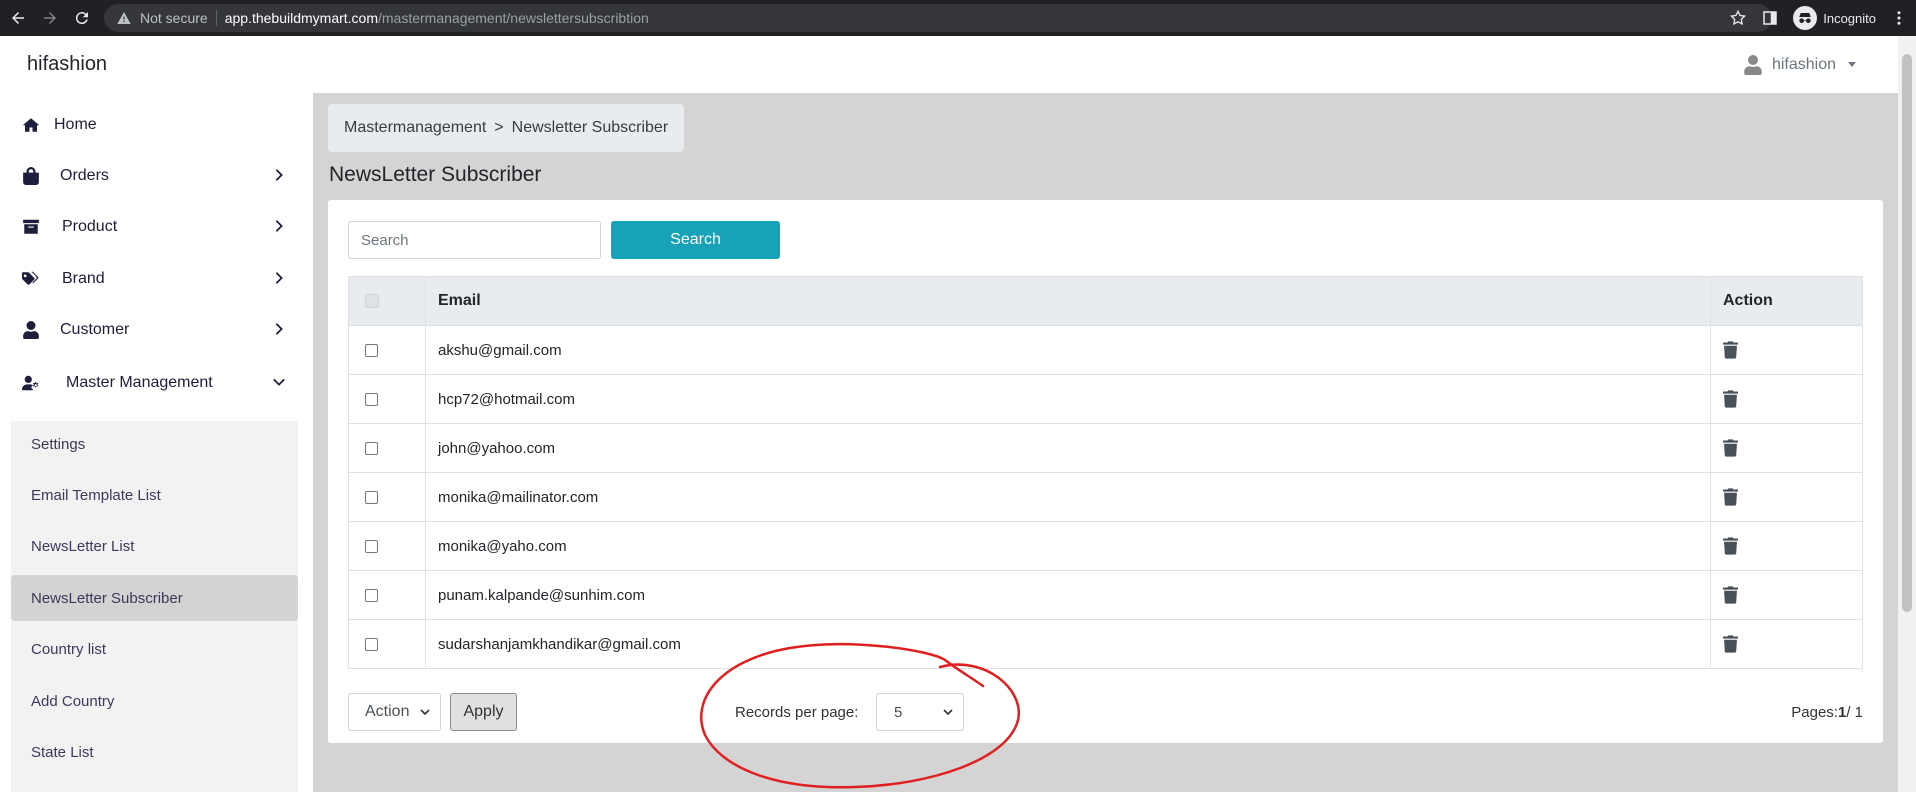  I want to click on brand-logo: hifashion, so click(67, 64).